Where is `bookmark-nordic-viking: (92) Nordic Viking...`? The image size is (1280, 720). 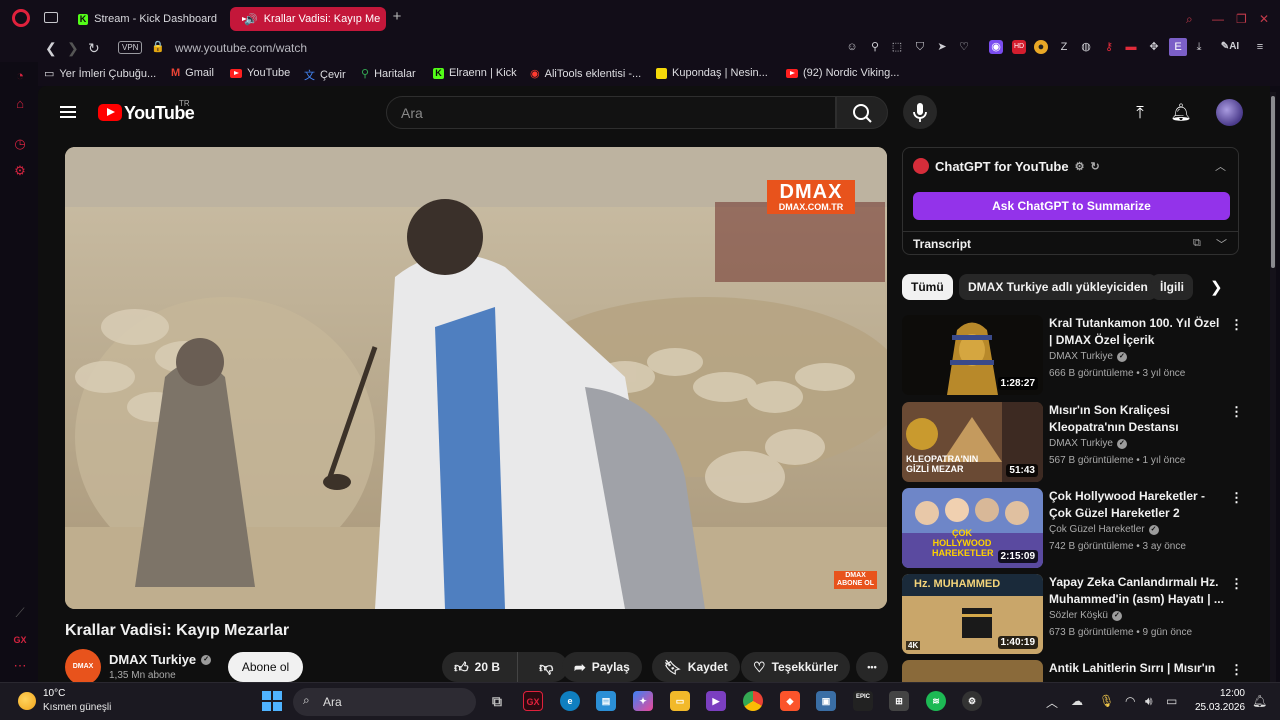
bookmark-nordic-viking: (92) Nordic Viking... is located at coordinates (842, 73).